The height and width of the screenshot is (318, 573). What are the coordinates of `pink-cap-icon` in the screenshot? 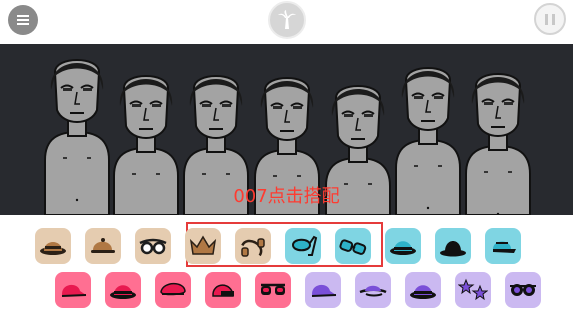 It's located at (74, 290).